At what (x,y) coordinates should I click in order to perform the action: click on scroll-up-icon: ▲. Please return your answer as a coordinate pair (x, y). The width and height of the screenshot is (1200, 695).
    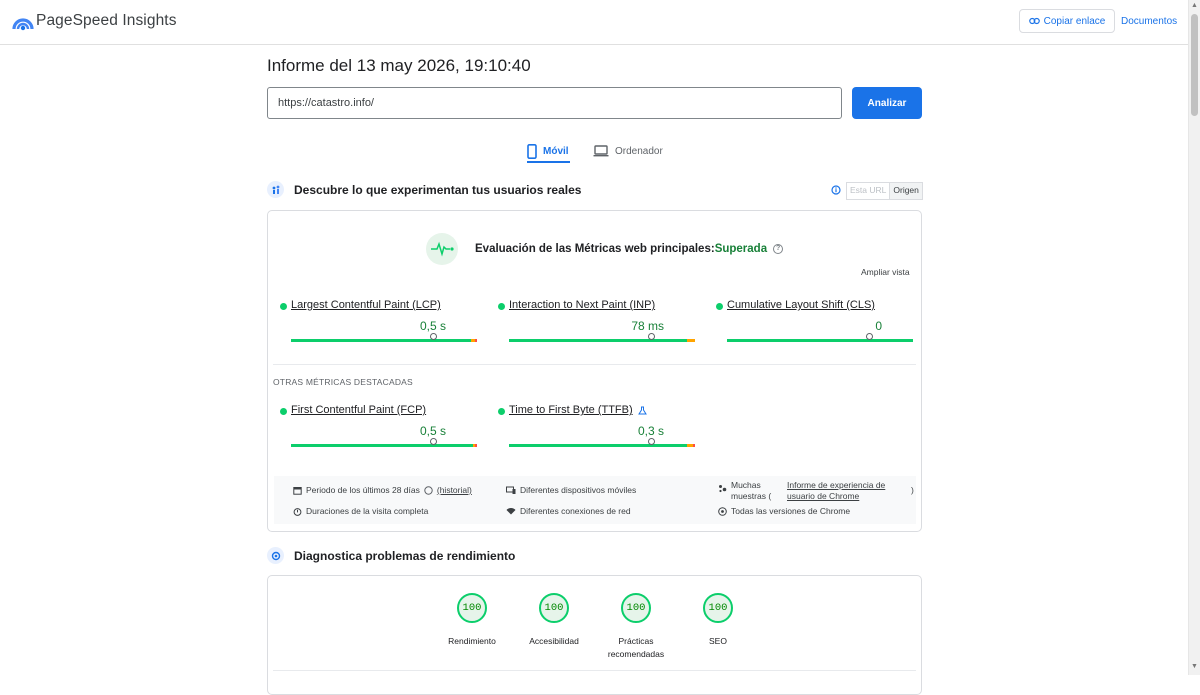
    Looking at the image, I should click on (1194, 5).